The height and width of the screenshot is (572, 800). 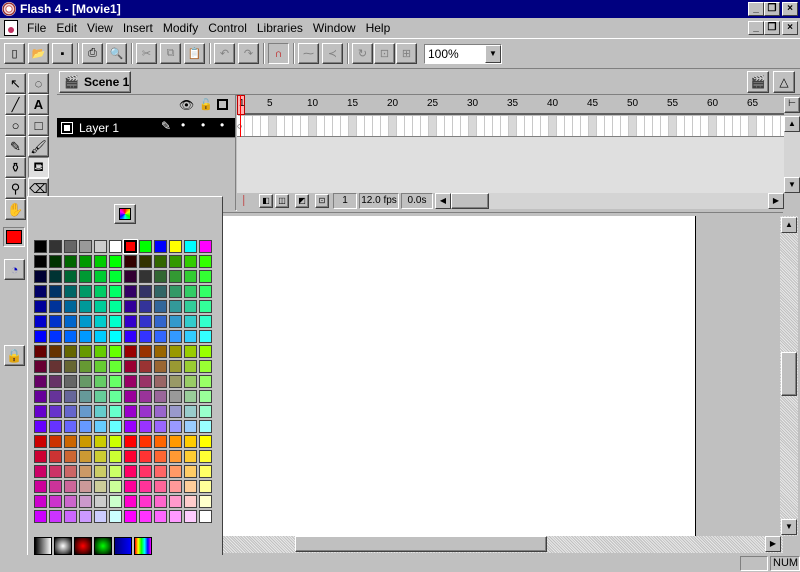 What do you see at coordinates (308, 53) in the screenshot?
I see `smooth-icon: ⁓` at bounding box center [308, 53].